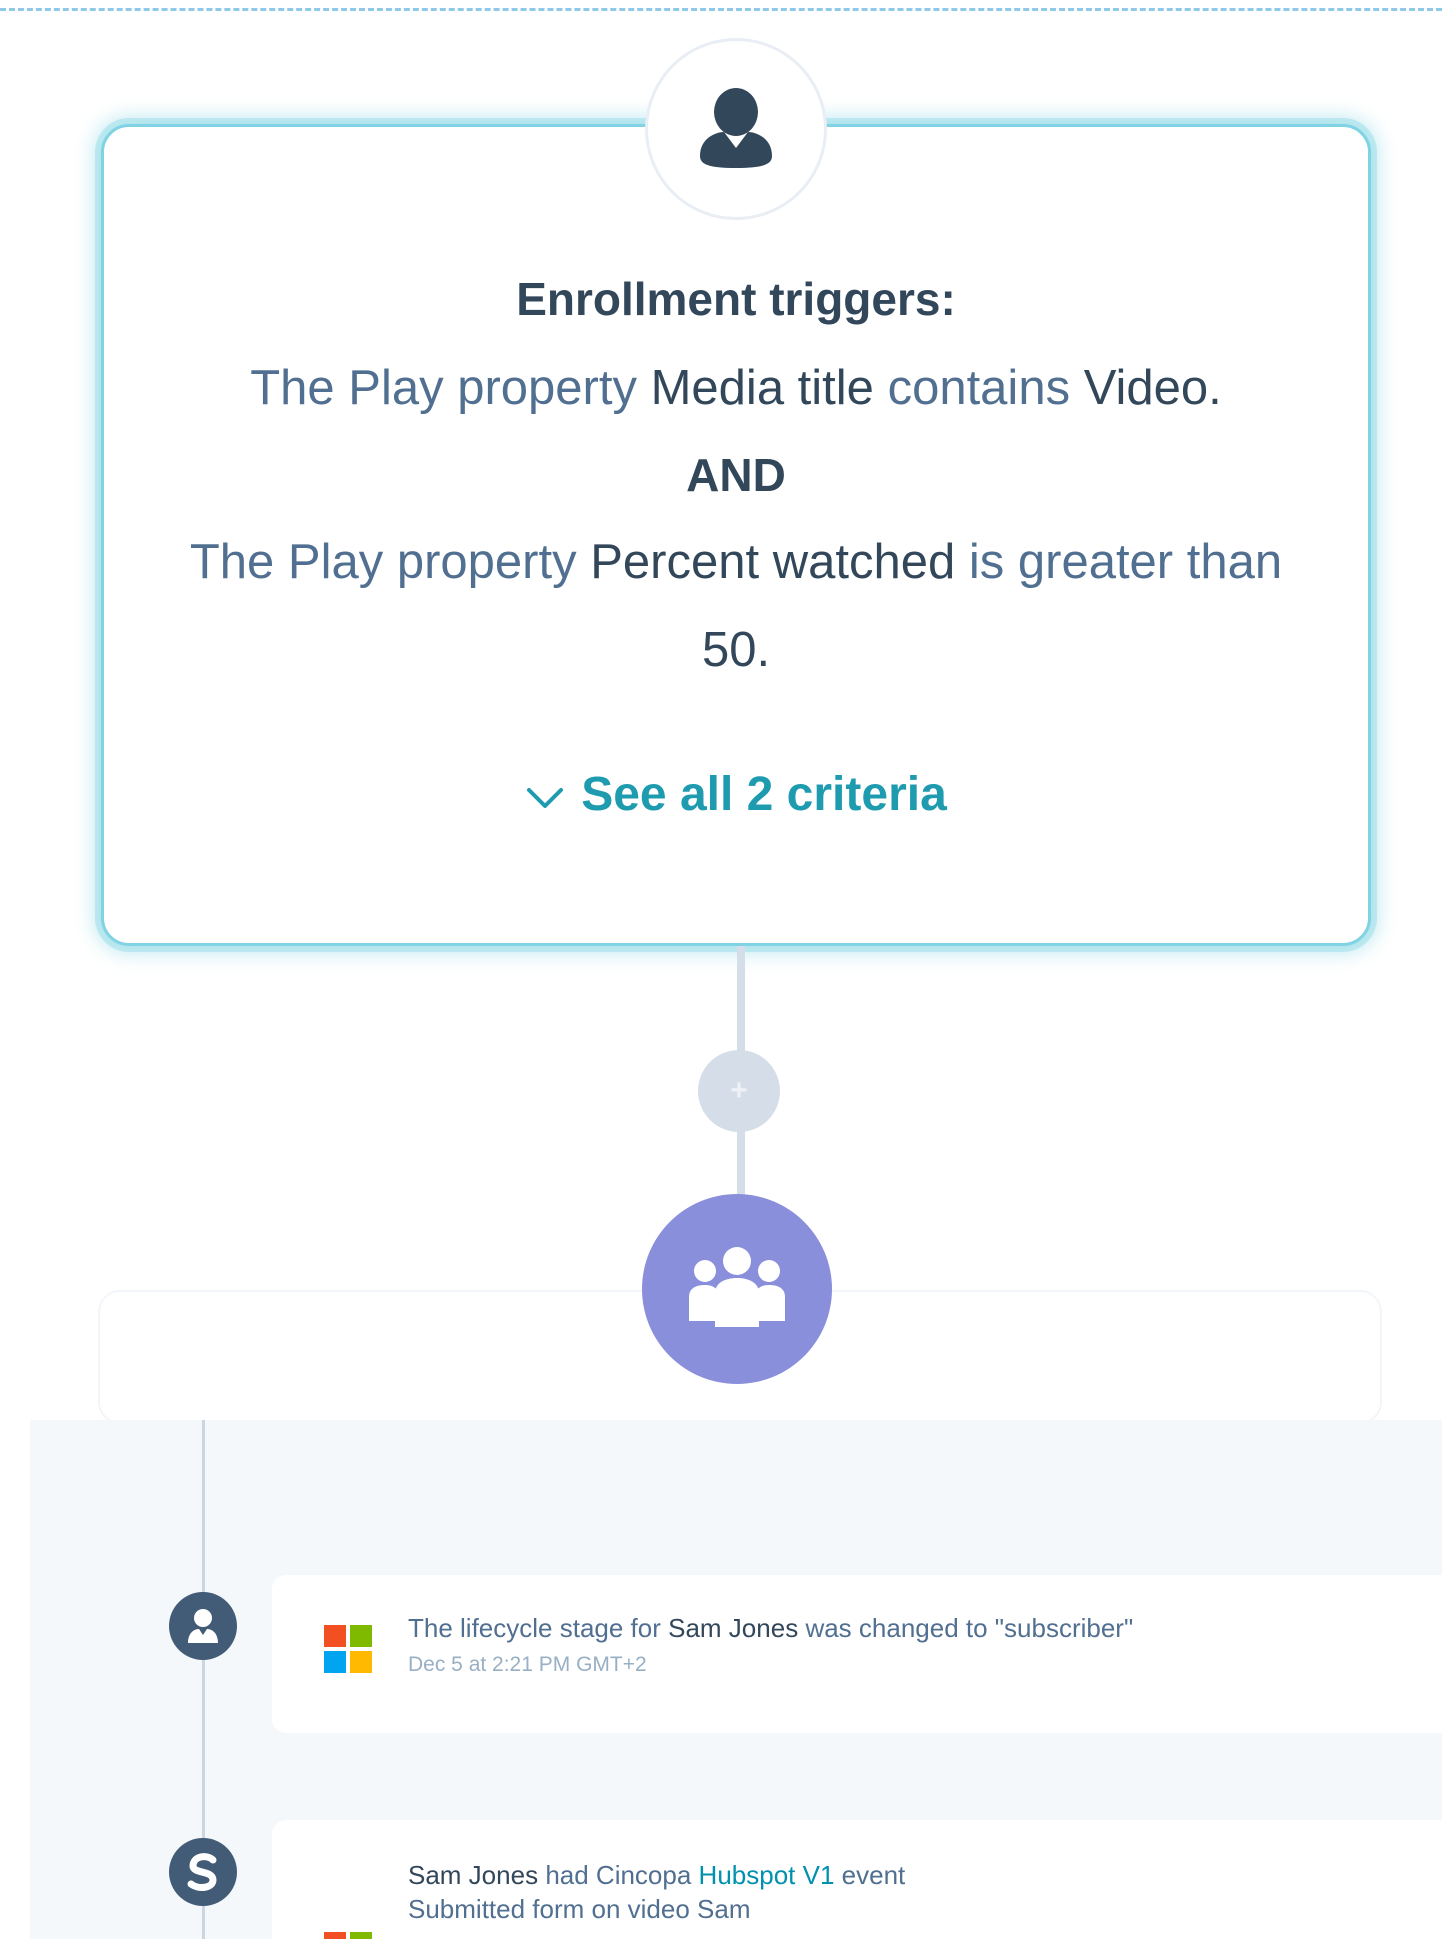 Image resolution: width=1442 pixels, height=1939 pixels. What do you see at coordinates (762, 388) in the screenshot?
I see `criterion-1-property: Media title` at bounding box center [762, 388].